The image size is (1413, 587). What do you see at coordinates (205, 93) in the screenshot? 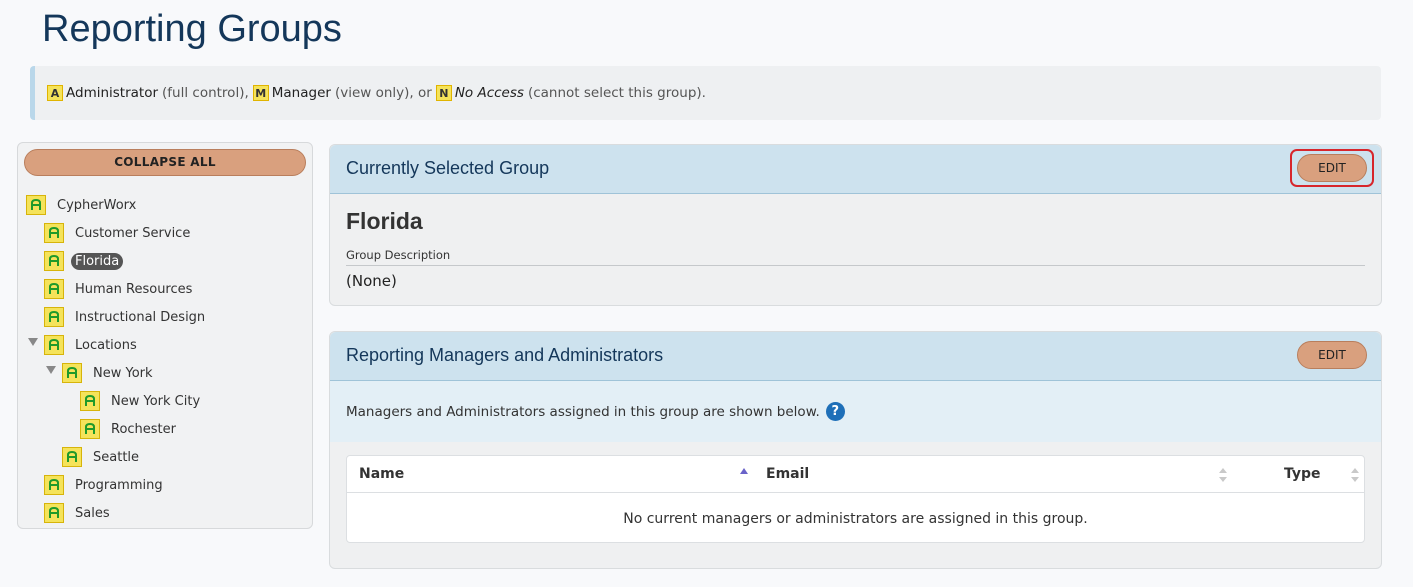
I see `administrator-desc: (full control),` at bounding box center [205, 93].